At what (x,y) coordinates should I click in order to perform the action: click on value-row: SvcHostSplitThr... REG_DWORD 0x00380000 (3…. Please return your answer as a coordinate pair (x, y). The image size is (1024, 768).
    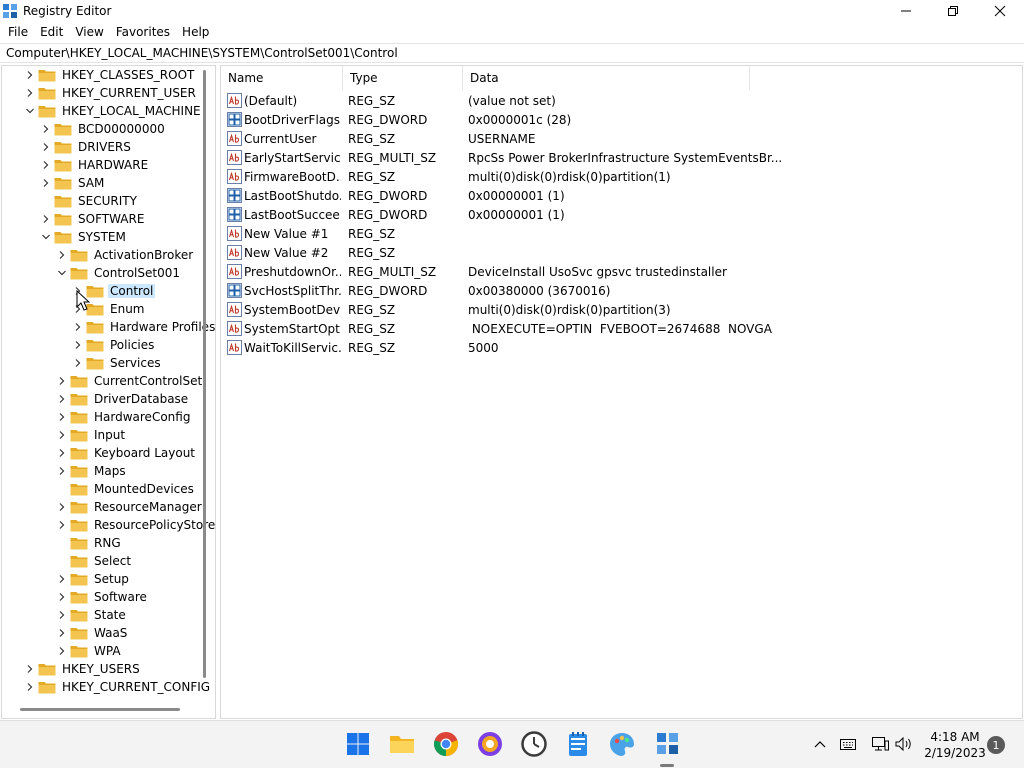
    Looking at the image, I should click on (621, 290).